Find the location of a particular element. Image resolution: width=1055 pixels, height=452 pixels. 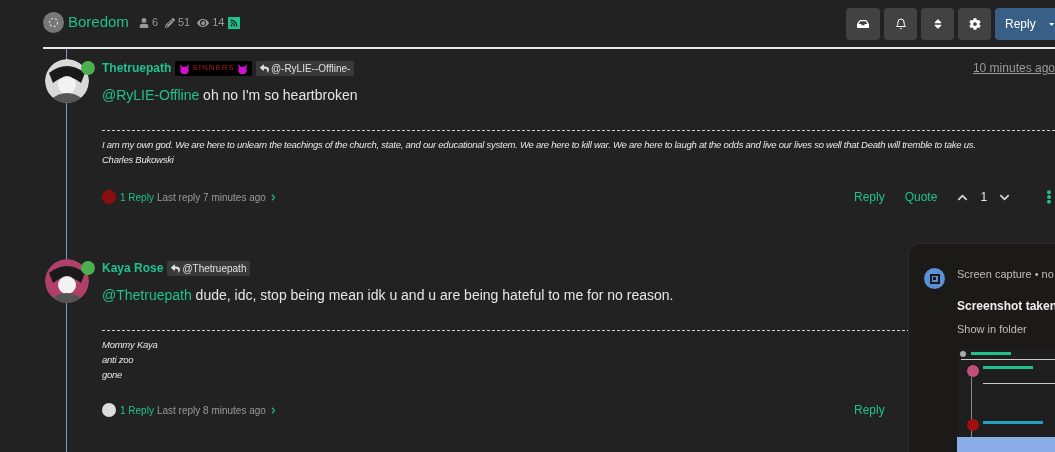

topic-loading-icon is located at coordinates (53, 22).